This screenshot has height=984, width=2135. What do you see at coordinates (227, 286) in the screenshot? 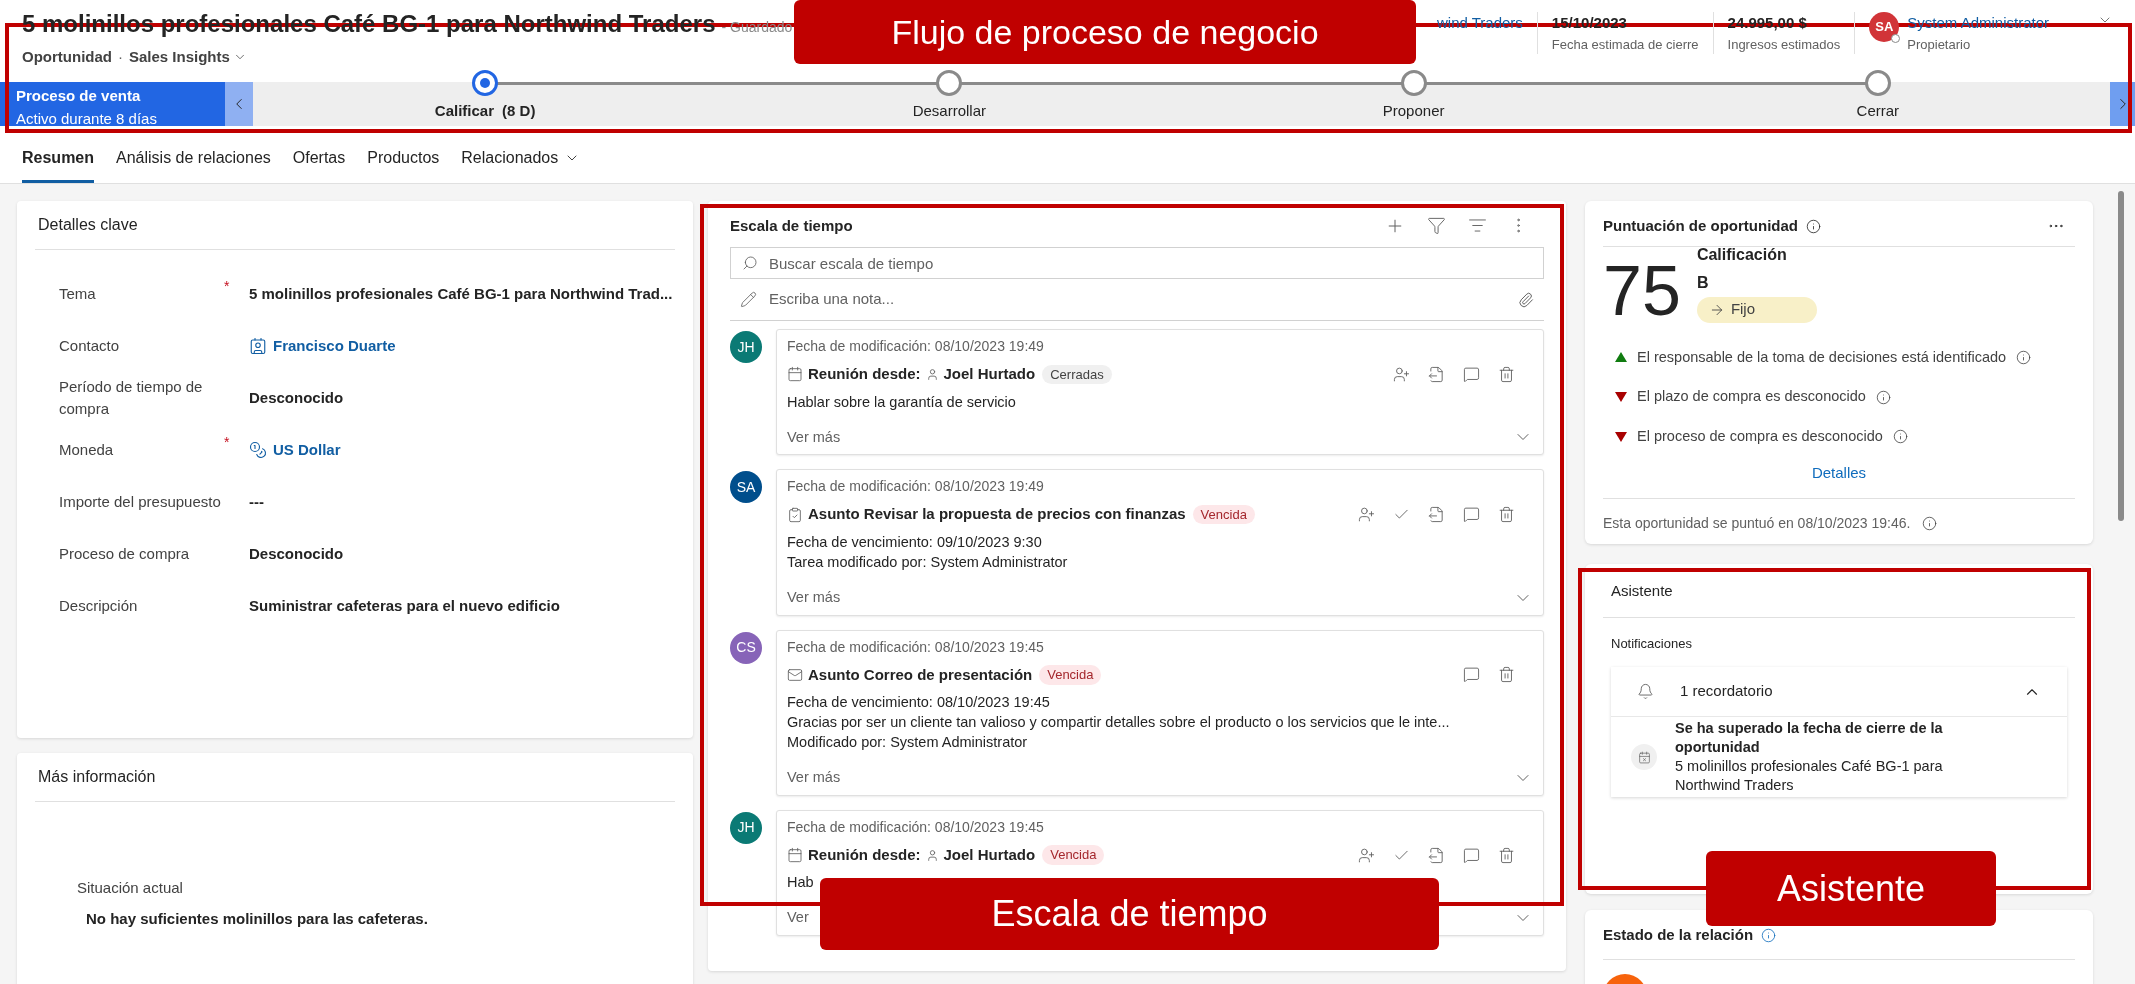
I see `required-mark: *` at bounding box center [227, 286].